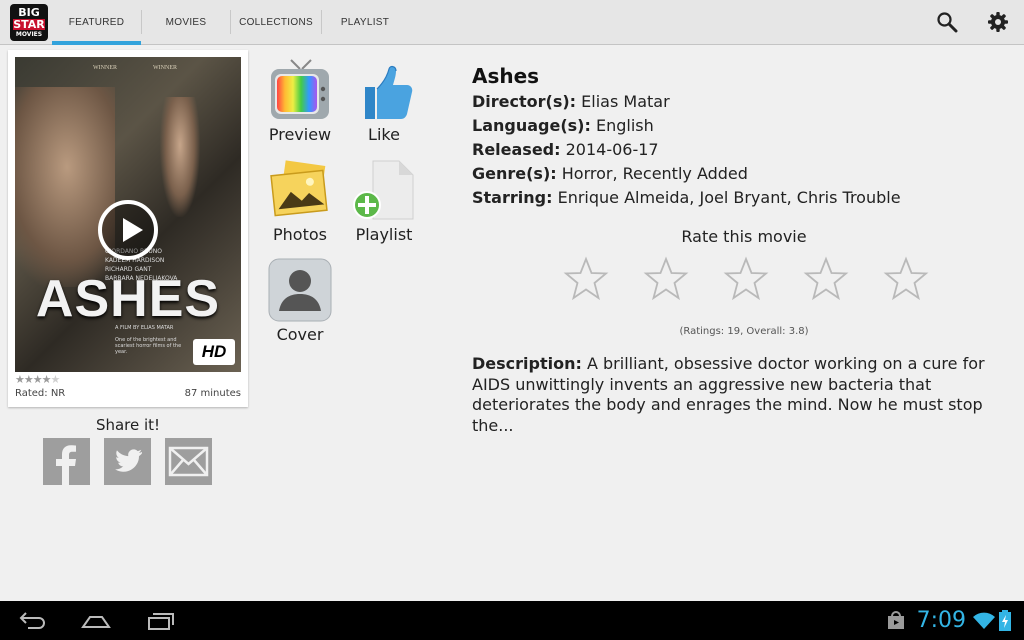  I want to click on tab-label: MOVIES, so click(186, 22).